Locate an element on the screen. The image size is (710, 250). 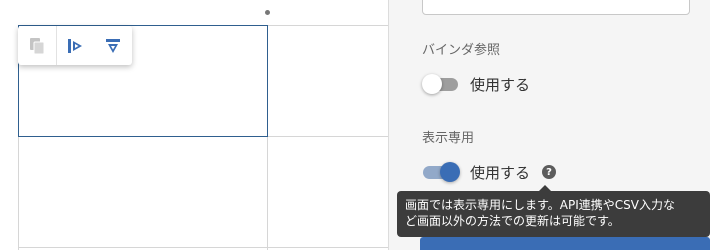
insert-column-right-button is located at coordinates (76, 45).